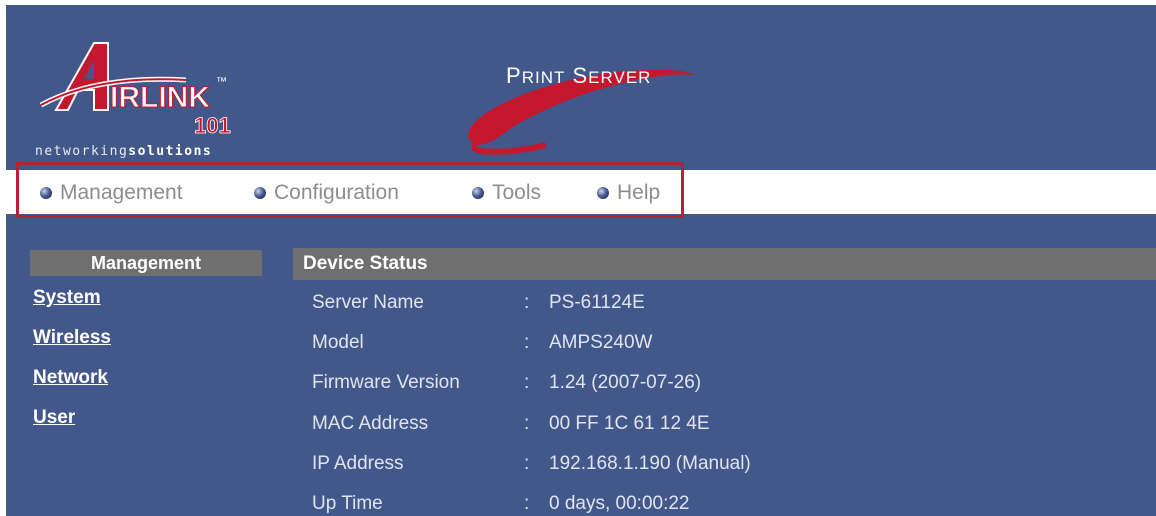  What do you see at coordinates (326, 193) in the screenshot?
I see `menu-configuration: Configuration` at bounding box center [326, 193].